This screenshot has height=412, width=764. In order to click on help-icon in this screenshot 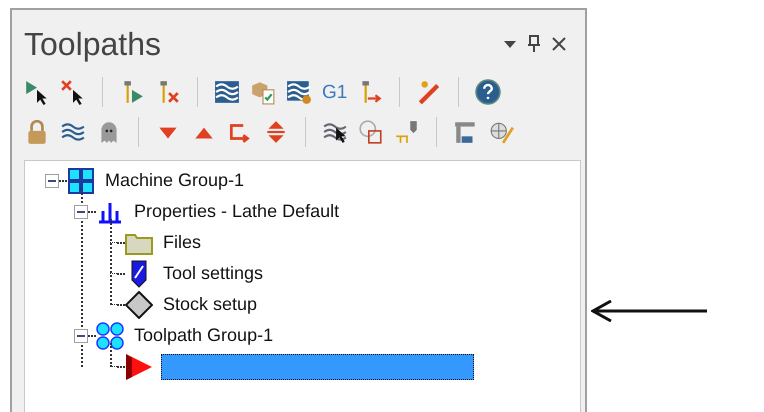, I will do `click(488, 92)`.